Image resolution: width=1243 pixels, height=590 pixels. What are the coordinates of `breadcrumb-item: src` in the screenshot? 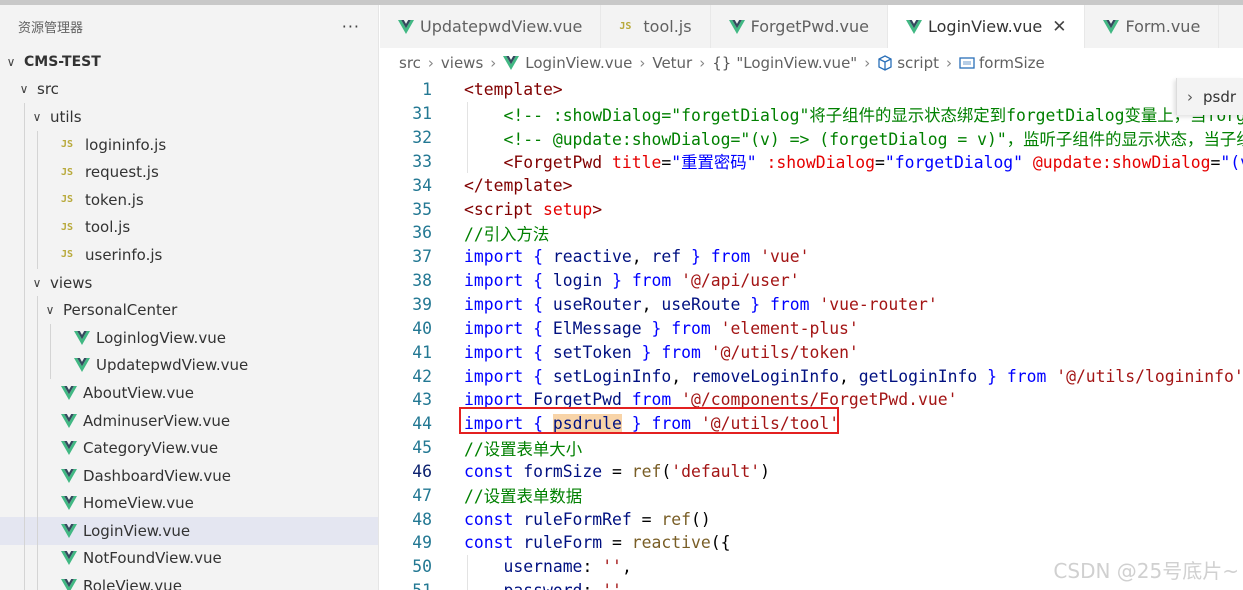 It's located at (410, 63).